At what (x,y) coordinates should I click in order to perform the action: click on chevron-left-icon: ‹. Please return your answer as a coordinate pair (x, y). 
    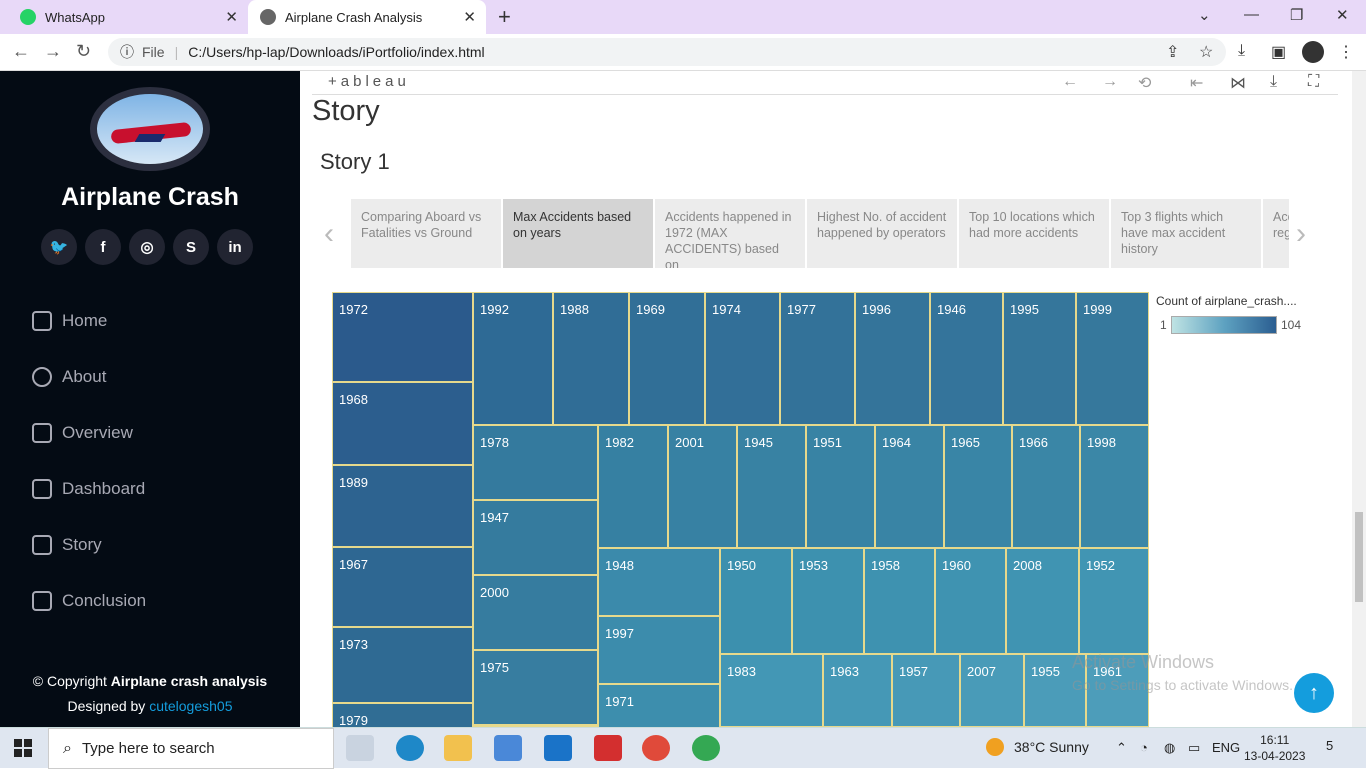
    Looking at the image, I should click on (329, 234).